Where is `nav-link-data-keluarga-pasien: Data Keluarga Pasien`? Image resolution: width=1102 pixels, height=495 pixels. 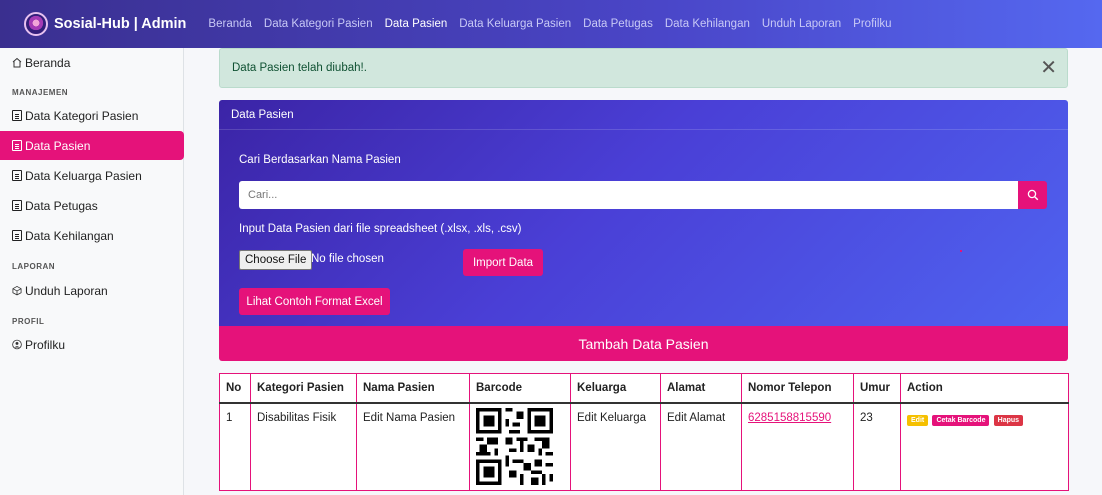
nav-link-data-keluarga-pasien: Data Keluarga Pasien is located at coordinates (515, 24).